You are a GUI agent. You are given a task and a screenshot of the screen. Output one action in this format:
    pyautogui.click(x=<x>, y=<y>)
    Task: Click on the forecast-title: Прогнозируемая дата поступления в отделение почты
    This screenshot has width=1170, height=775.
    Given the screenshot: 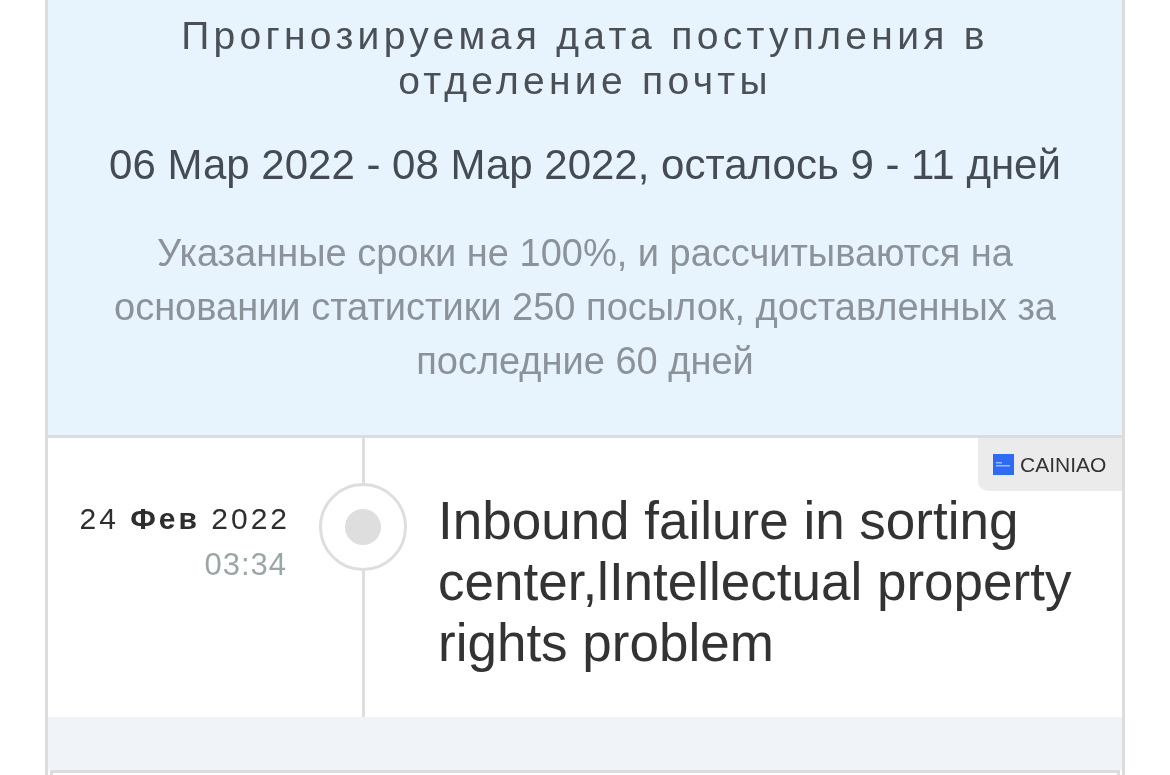 What is the action you would take?
    pyautogui.click(x=585, y=58)
    